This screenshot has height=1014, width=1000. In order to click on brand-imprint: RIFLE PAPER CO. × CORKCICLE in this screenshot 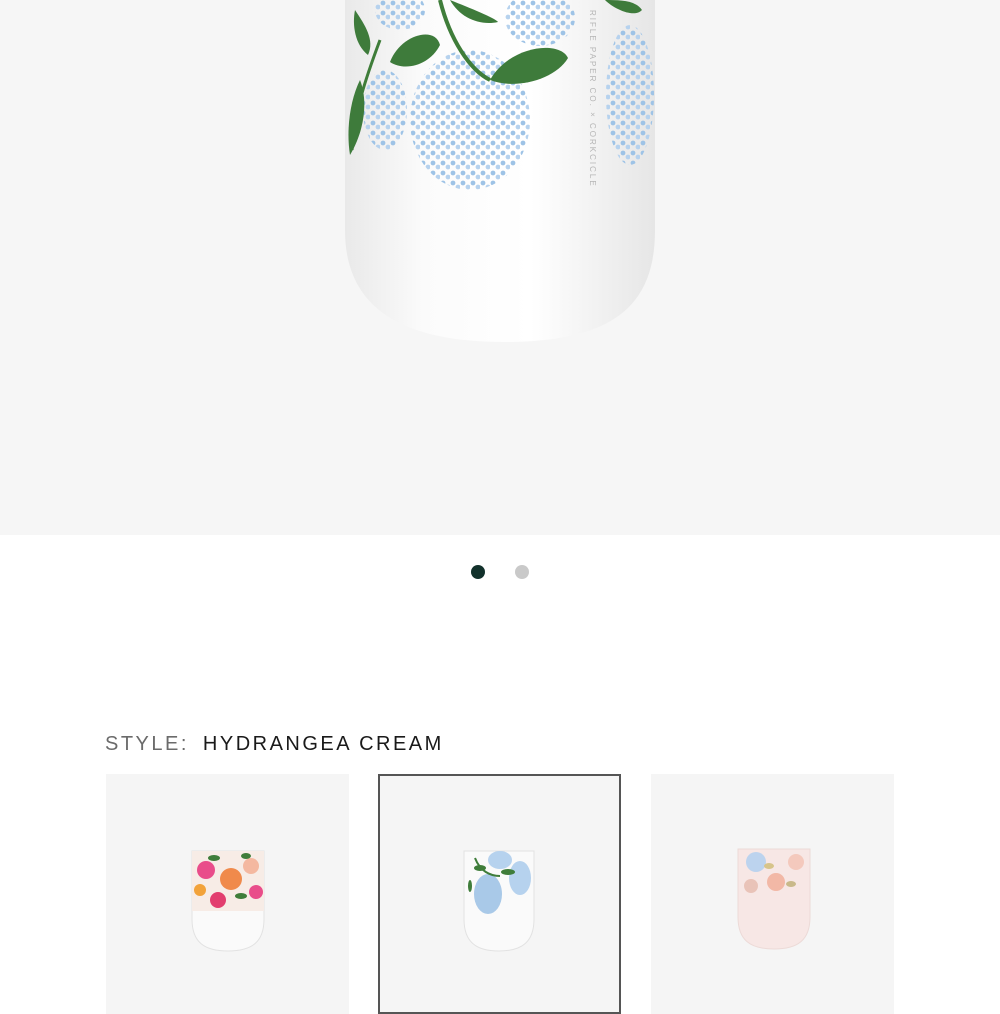, I will do `click(592, 99)`.